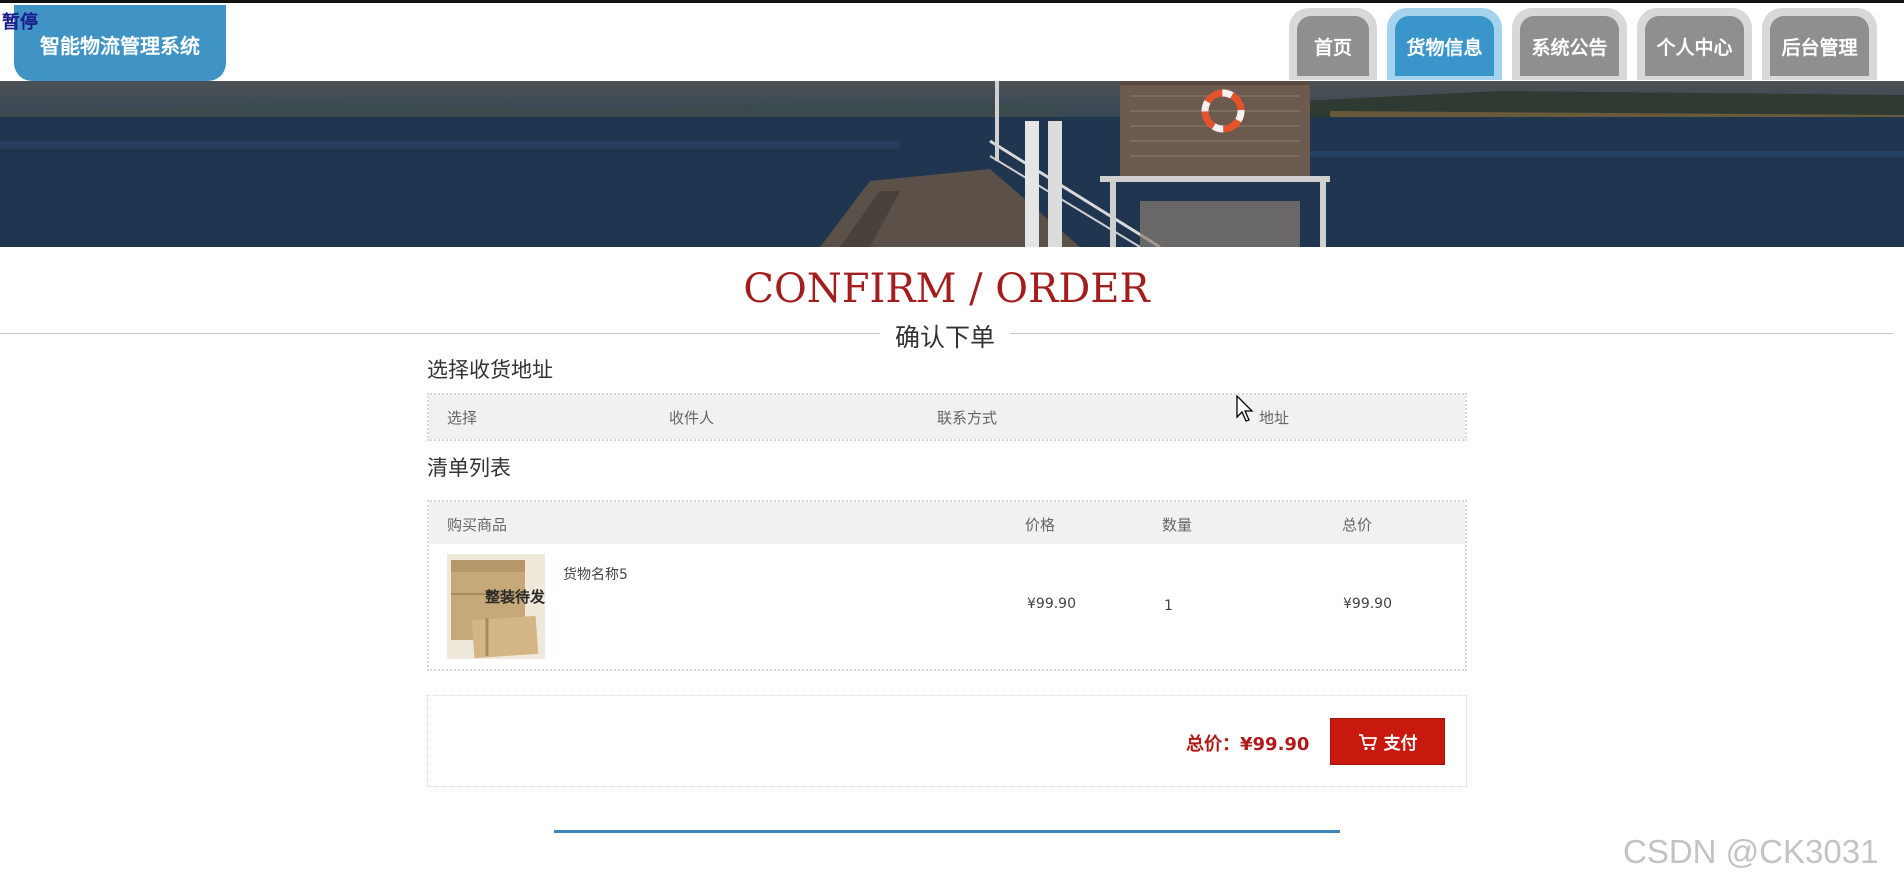  I want to click on page-title-en: CONFIRM / ORDER, so click(946, 289).